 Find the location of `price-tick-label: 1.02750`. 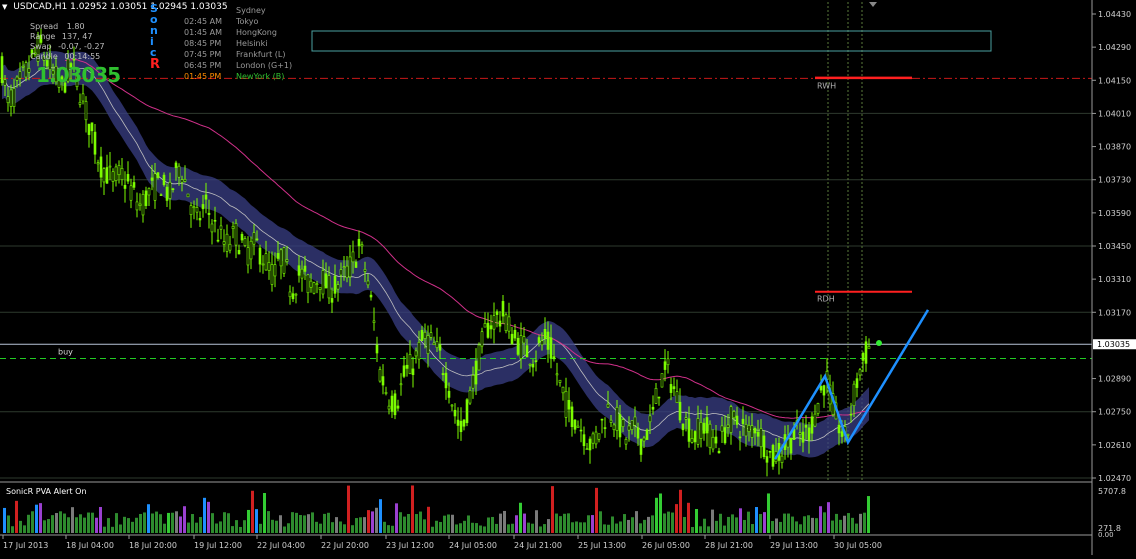

price-tick-label: 1.02750 is located at coordinates (1114, 412).